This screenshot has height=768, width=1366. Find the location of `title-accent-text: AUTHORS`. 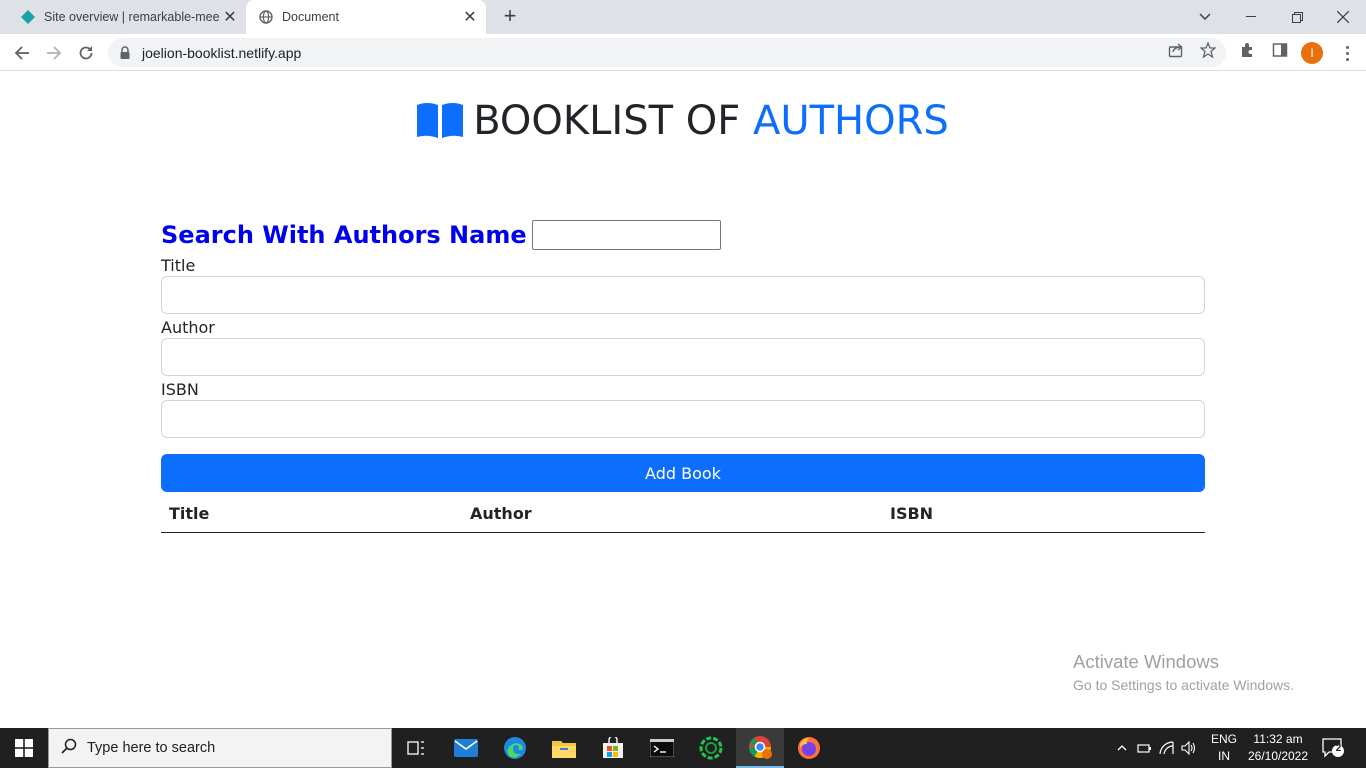

title-accent-text: AUTHORS is located at coordinates (850, 121).